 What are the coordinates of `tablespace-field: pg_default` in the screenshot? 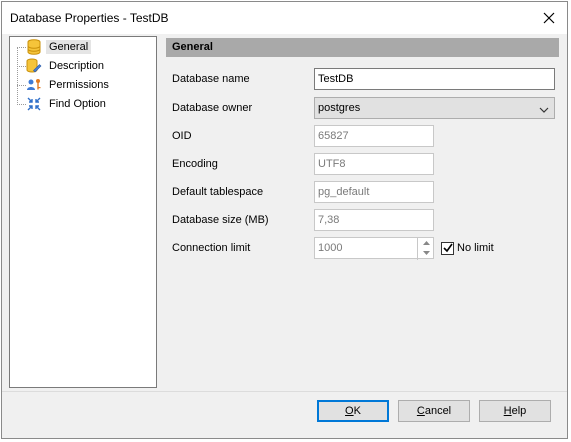 It's located at (374, 192).